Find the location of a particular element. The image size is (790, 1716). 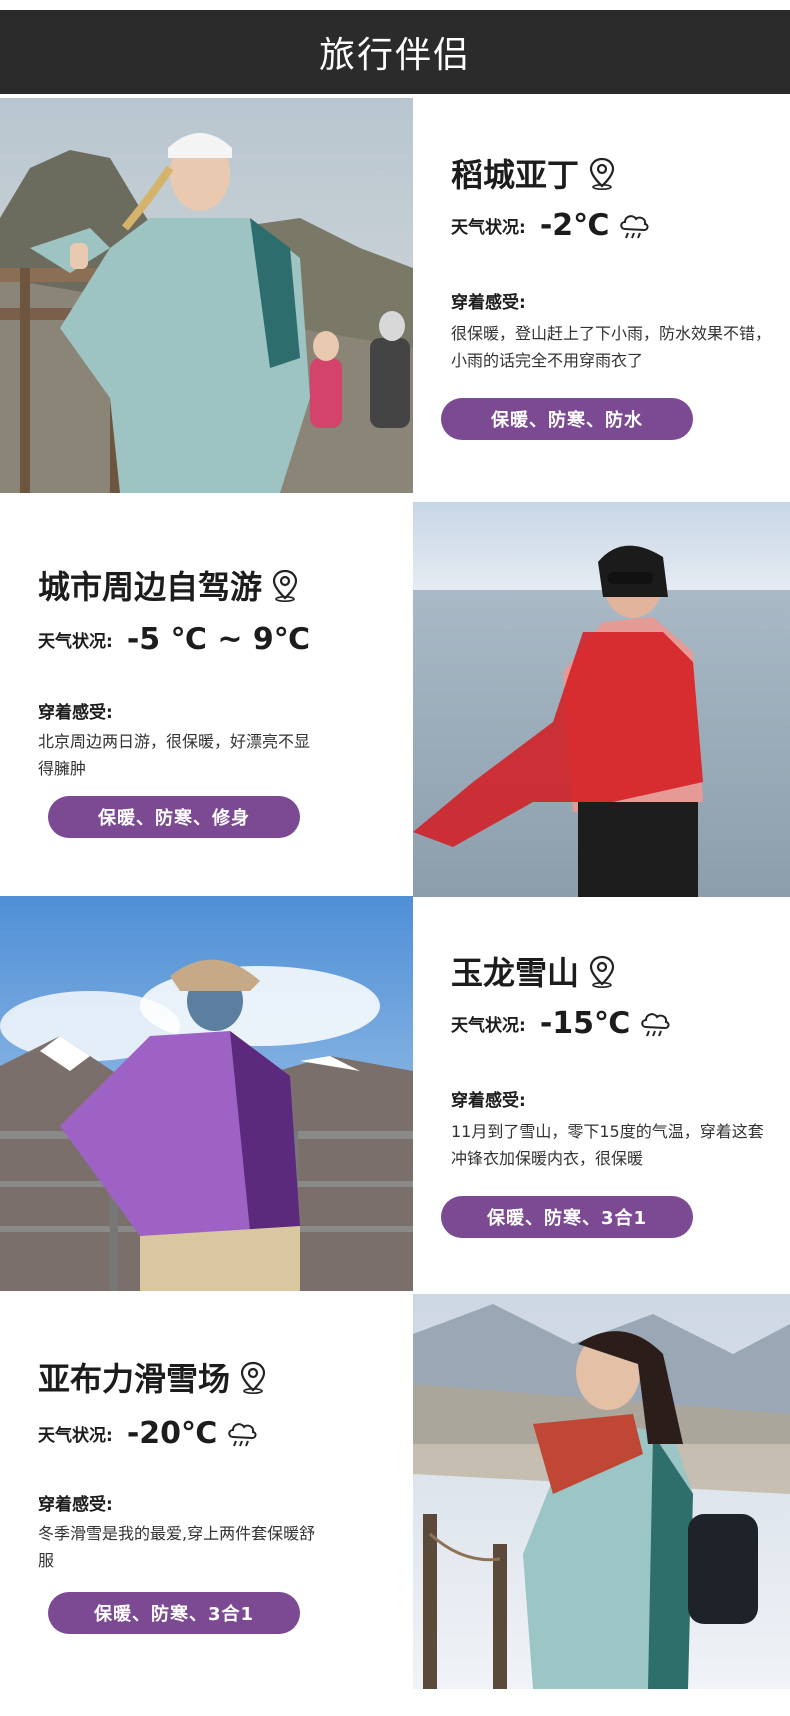

temperature-value: -15℃ is located at coordinates (585, 1023).